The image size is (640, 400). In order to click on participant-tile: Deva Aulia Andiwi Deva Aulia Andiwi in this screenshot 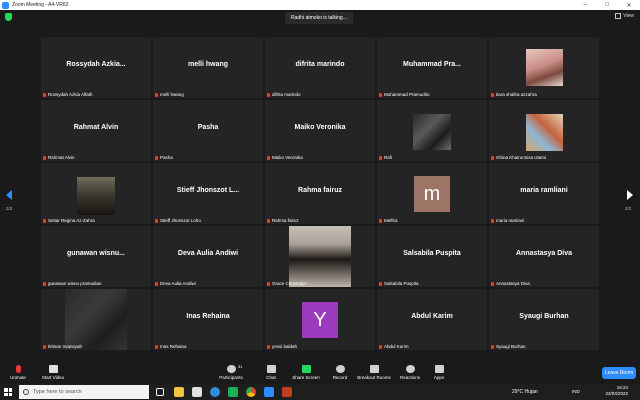, I will do `click(208, 256)`.